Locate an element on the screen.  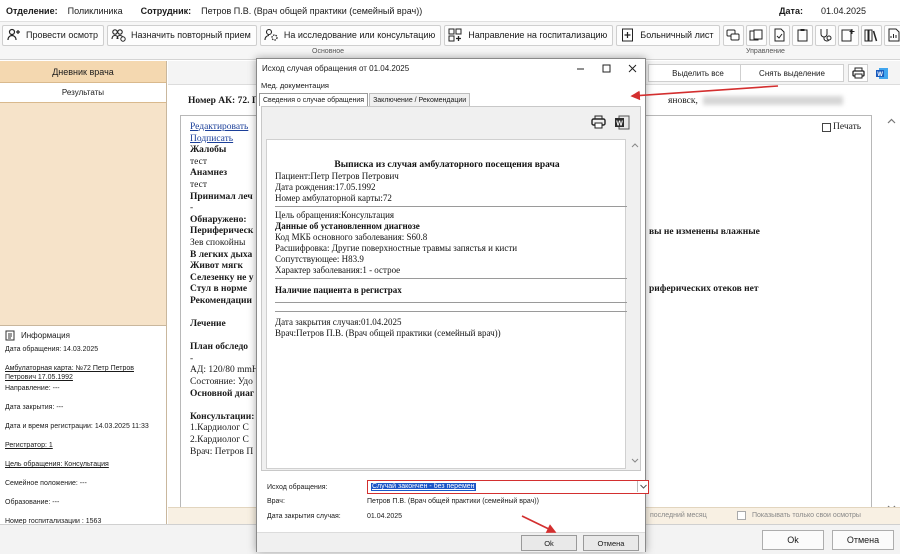
doc-print-icon is located at coordinates (858, 73).